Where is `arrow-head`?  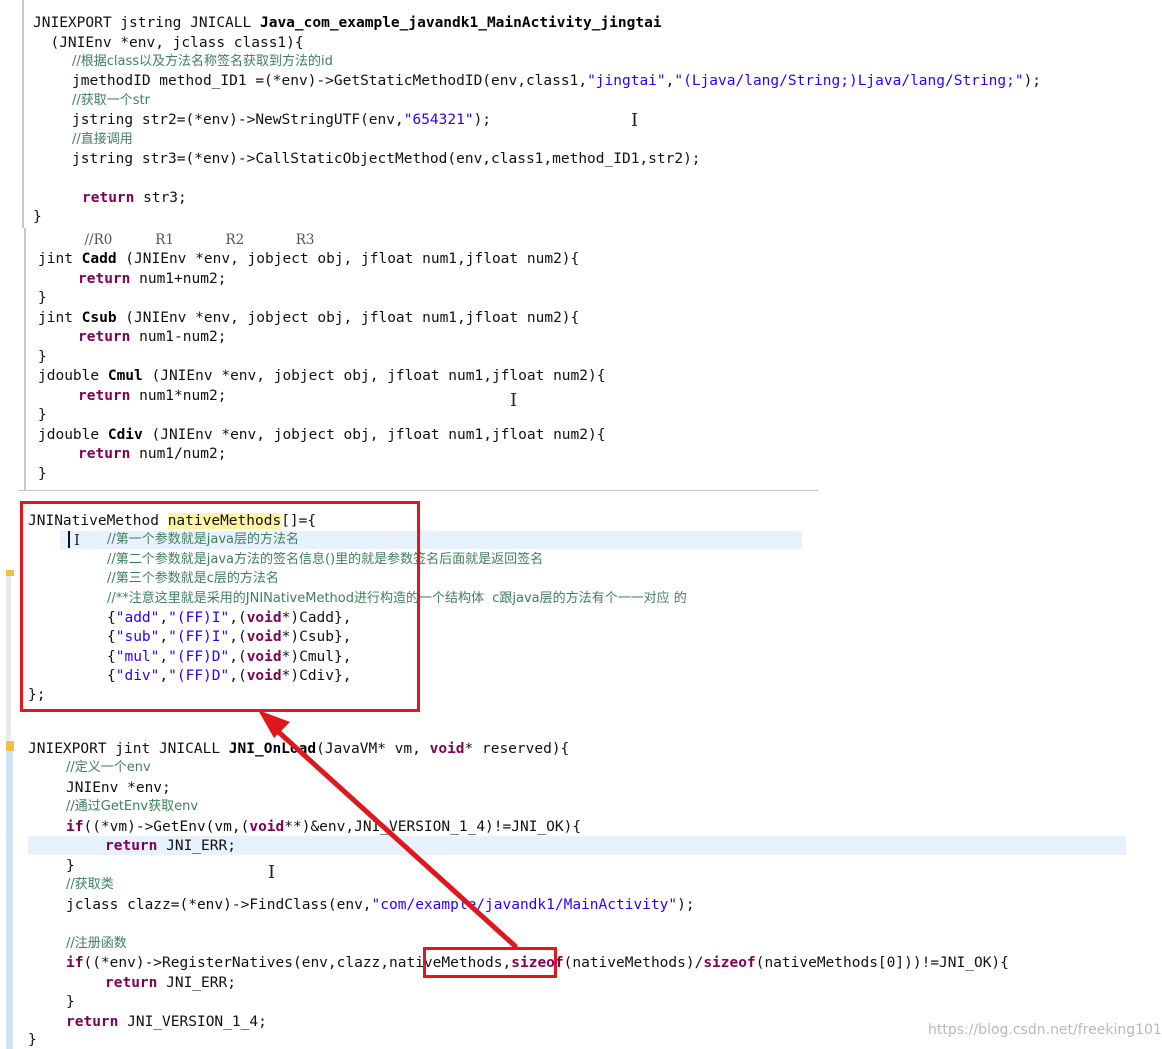
arrow-head is located at coordinates (274, 724).